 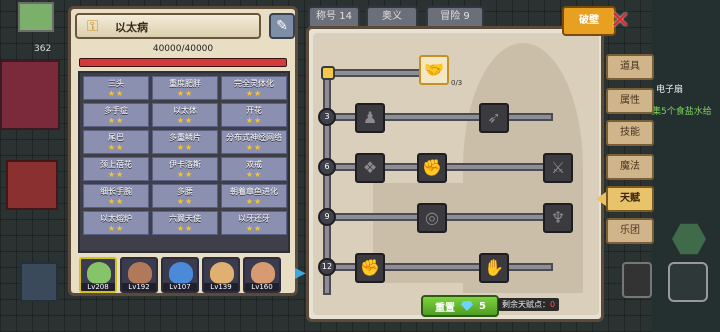 I want to click on claw-icon: ✋, so click(x=494, y=268).